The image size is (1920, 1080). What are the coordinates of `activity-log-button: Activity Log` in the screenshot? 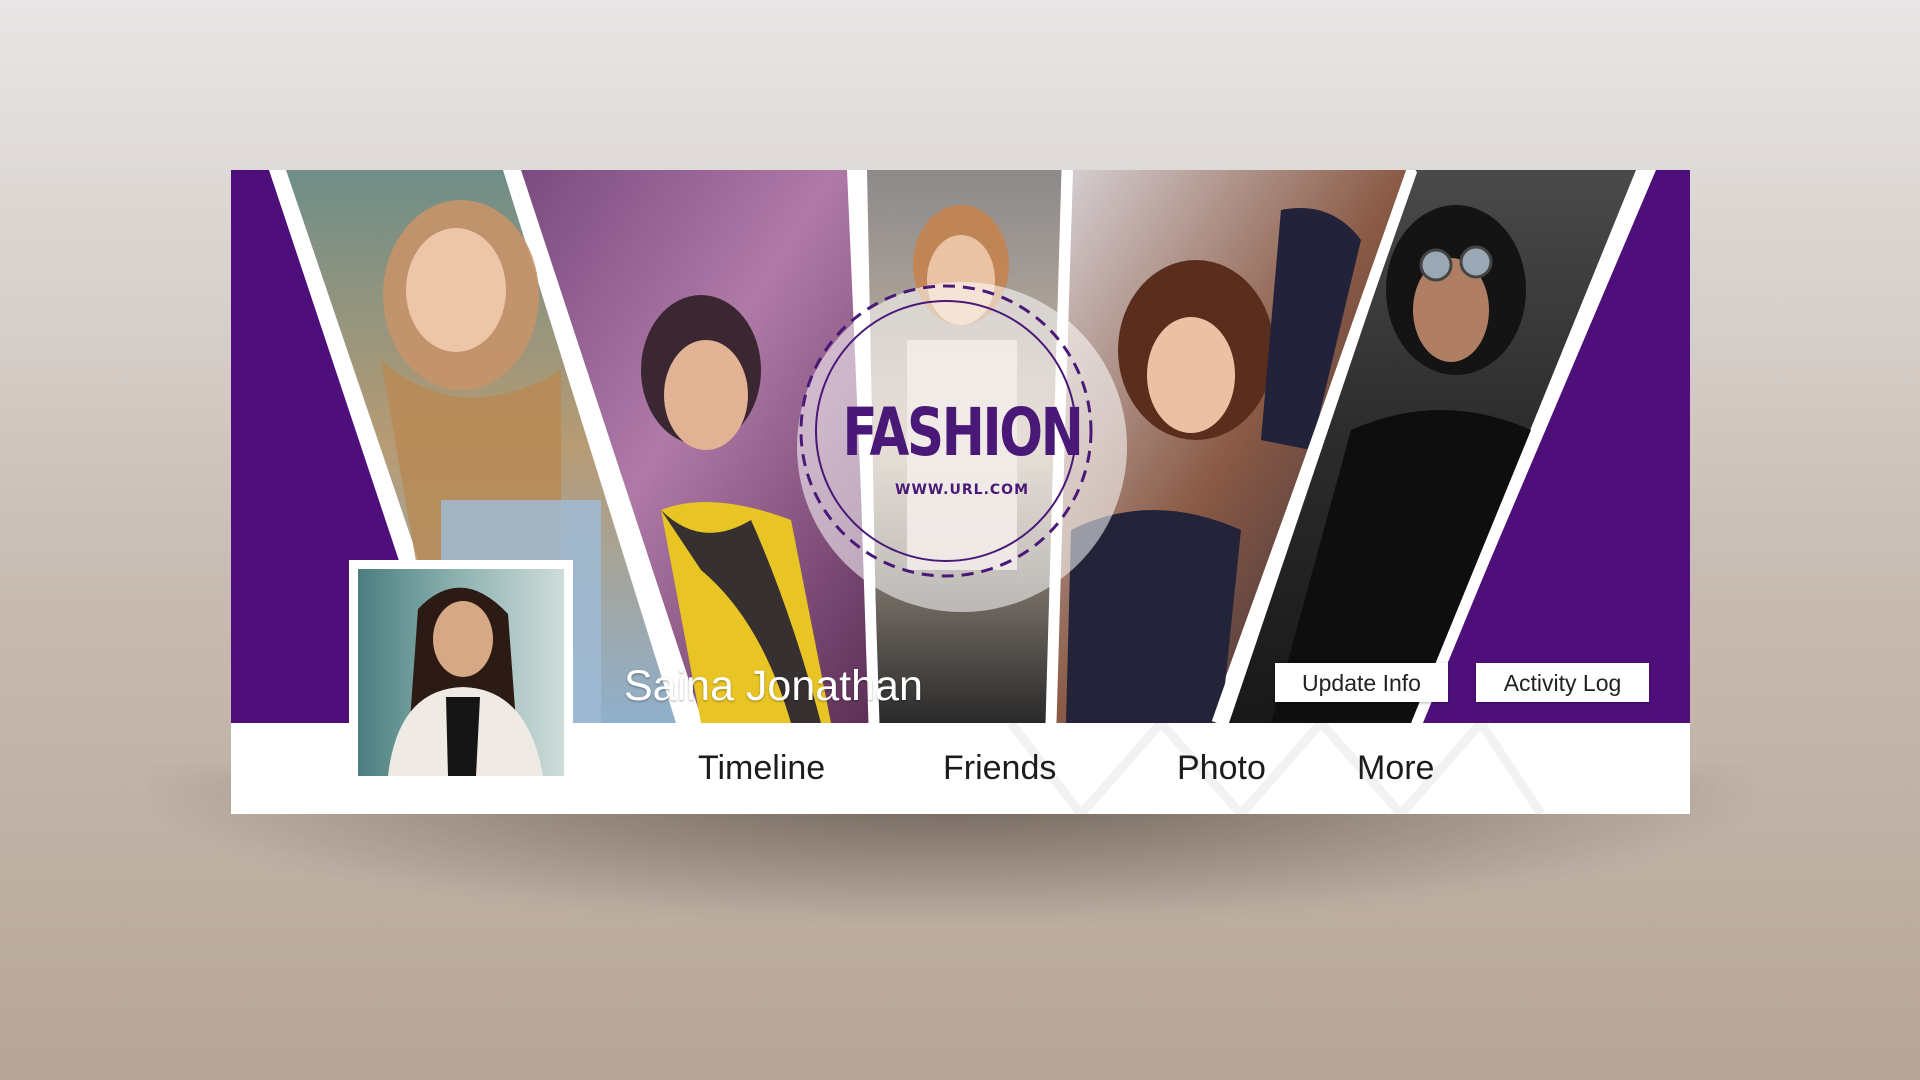 It's located at (1562, 682).